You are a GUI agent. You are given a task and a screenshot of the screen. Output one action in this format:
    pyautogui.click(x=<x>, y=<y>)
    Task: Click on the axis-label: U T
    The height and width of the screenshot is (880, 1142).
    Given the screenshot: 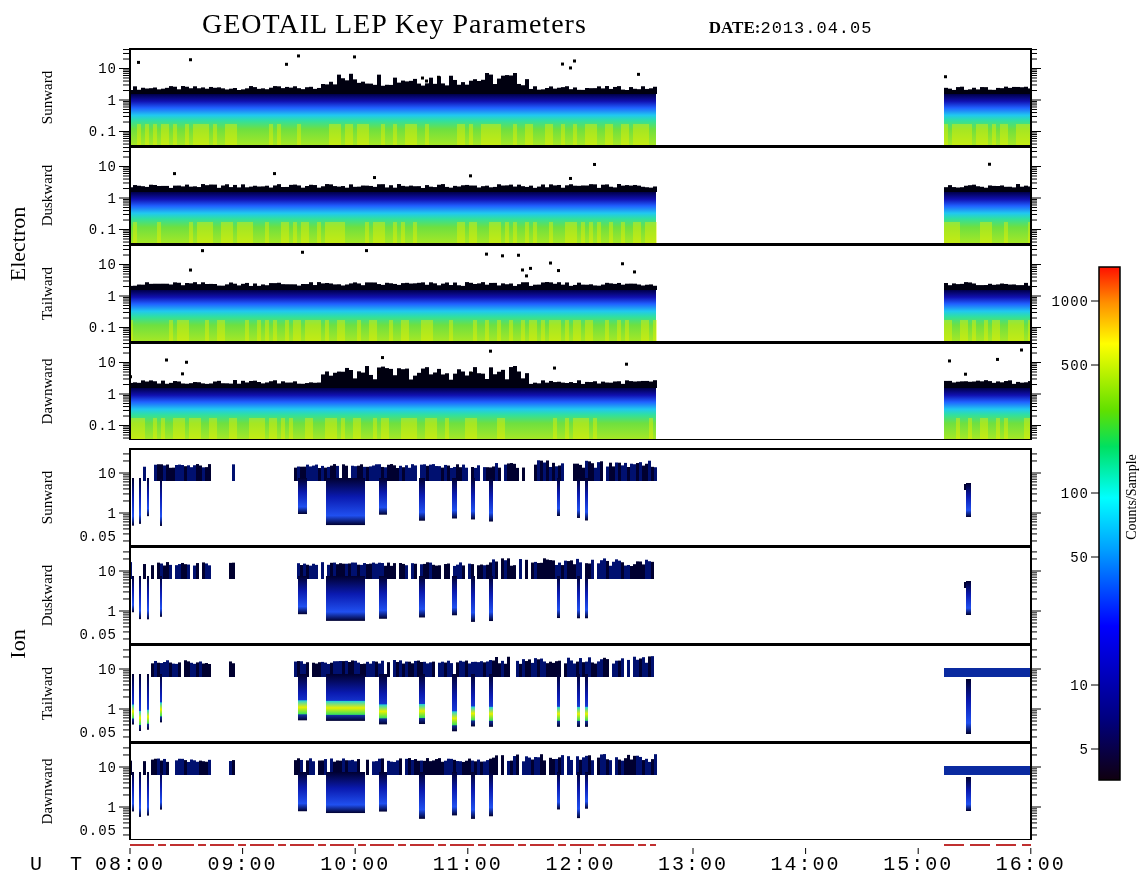 What is the action you would take?
    pyautogui.click(x=60, y=864)
    